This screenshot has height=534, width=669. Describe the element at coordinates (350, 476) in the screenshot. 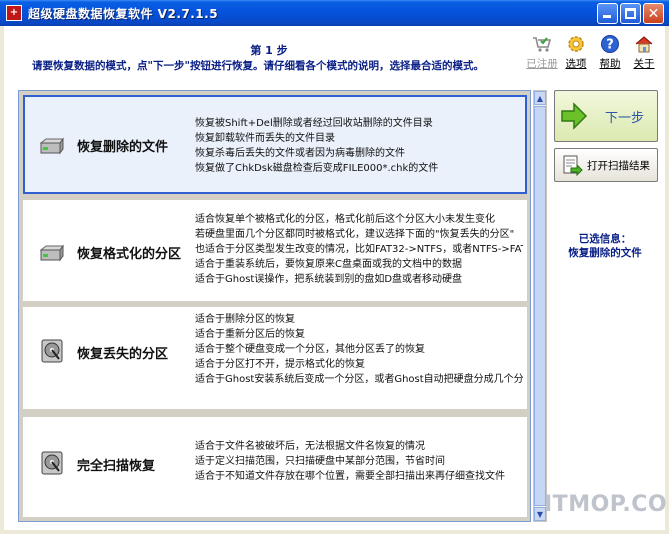

I see `description-line: 适合于不知道文件存放在哪个位置，需要全部扫描出来再仔细查找文件` at that location.